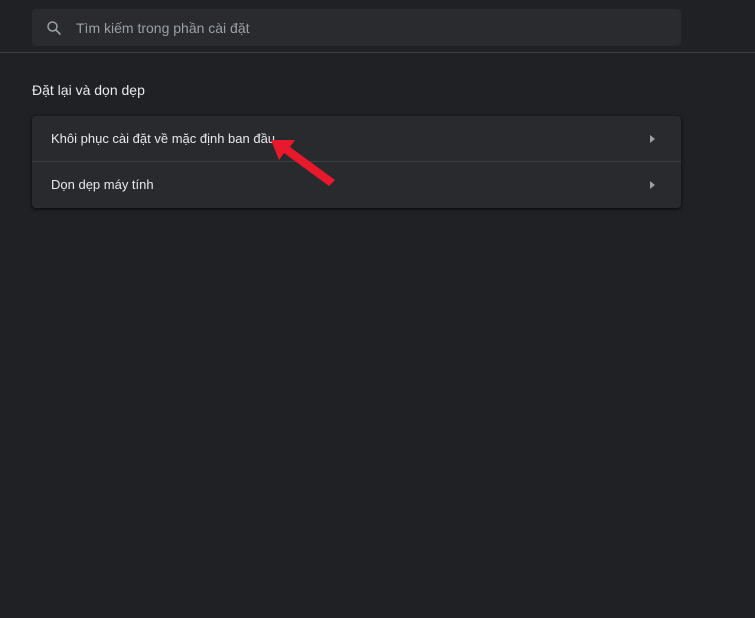  What do you see at coordinates (163, 138) in the screenshot?
I see `restore-defaults-label: Khôi phục cài đặt về mặc định ban đầu` at bounding box center [163, 138].